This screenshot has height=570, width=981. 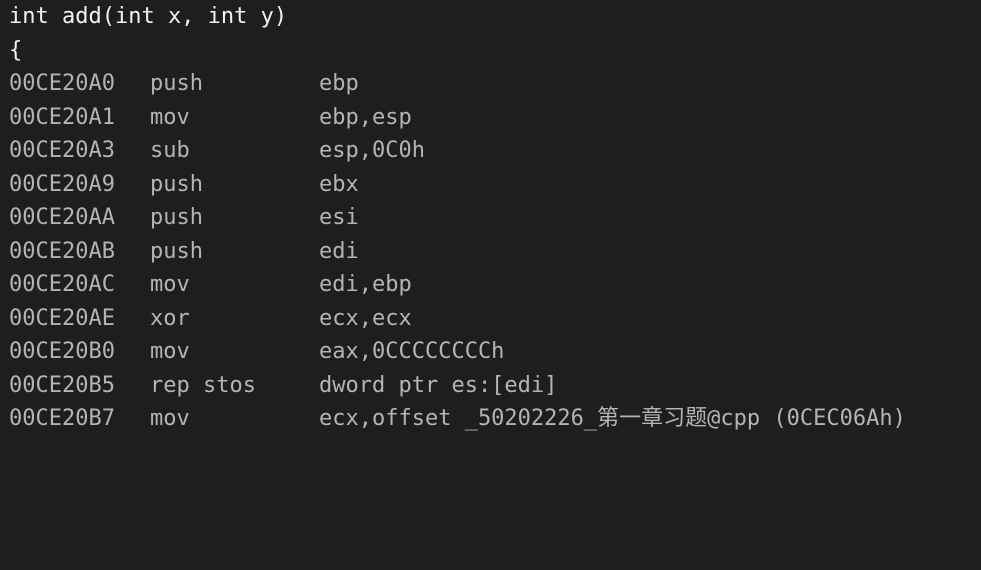 I want to click on source-line-signature: int add(int x, int y), so click(x=148, y=16).